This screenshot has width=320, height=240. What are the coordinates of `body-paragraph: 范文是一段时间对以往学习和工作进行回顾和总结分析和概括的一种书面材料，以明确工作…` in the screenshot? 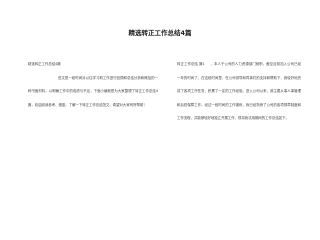 It's located at (93, 91).